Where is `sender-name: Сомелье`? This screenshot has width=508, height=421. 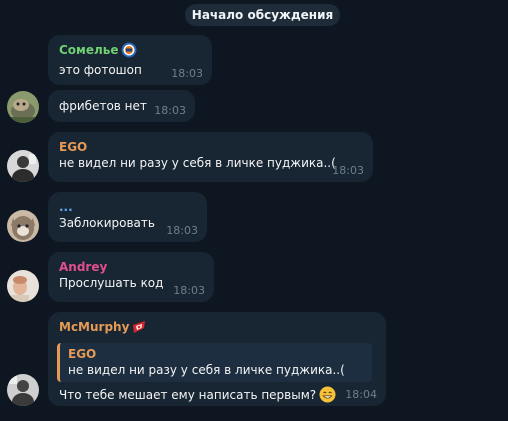 sender-name: Сомелье is located at coordinates (130, 52).